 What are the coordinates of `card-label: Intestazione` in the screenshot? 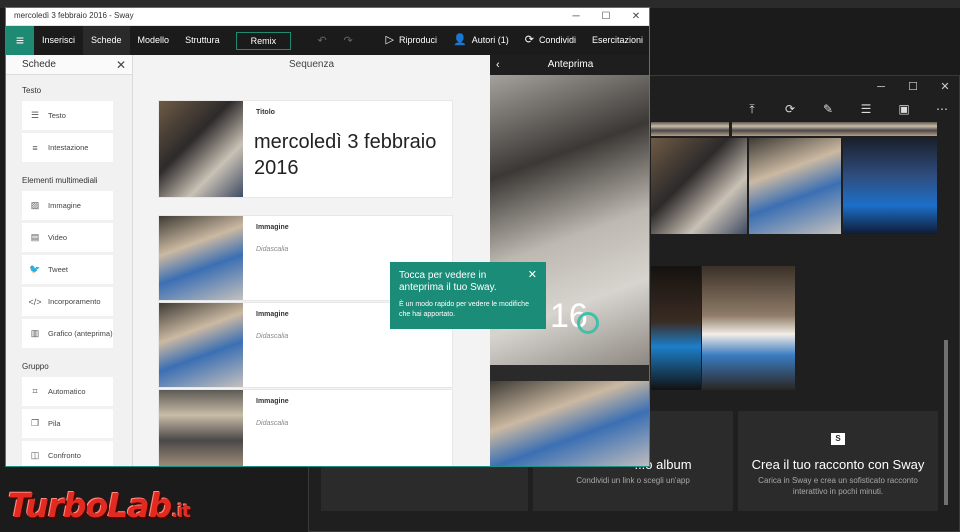 It's located at (68, 147).